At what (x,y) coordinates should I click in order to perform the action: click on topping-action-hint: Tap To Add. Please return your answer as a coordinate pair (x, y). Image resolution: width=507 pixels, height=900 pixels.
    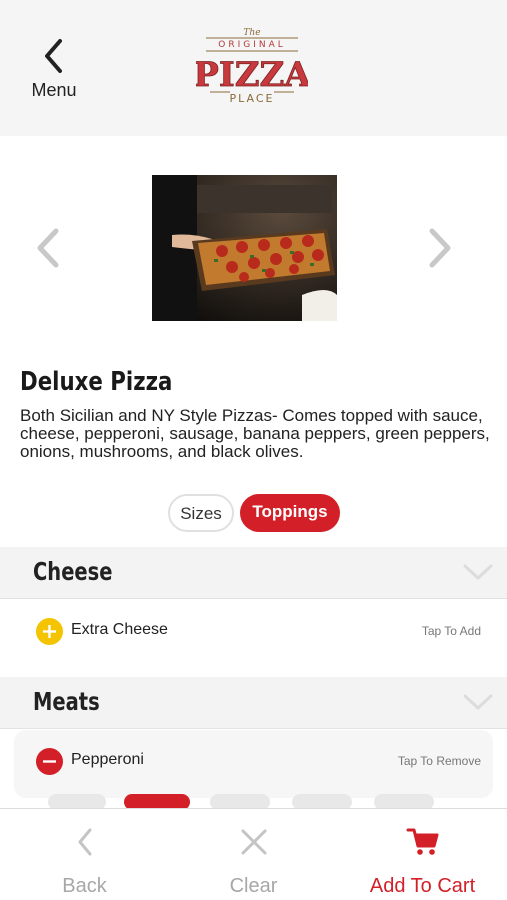
    Looking at the image, I should click on (451, 631).